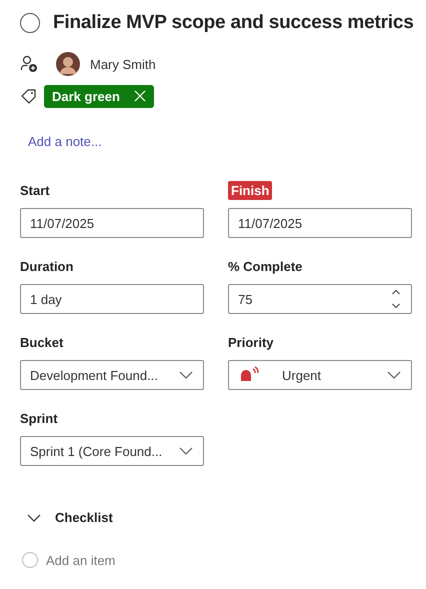 This screenshot has width=426, height=589. I want to click on avatar, so click(68, 64).